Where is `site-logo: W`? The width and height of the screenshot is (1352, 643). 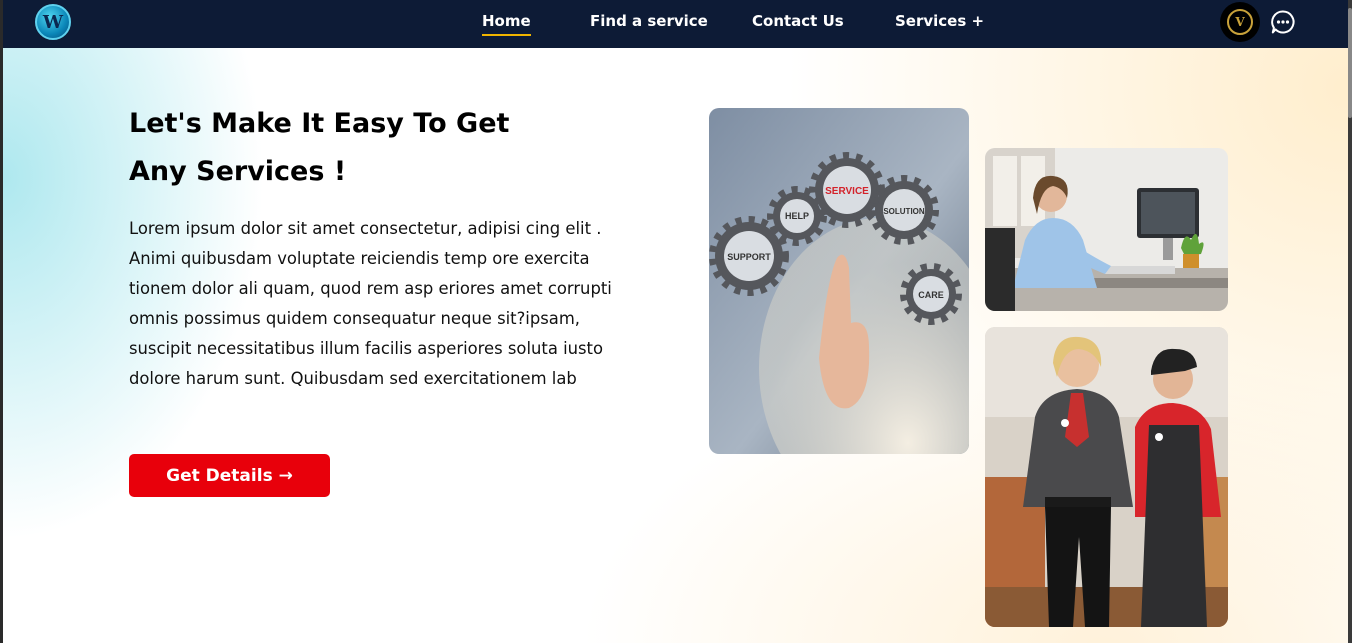 site-logo: W is located at coordinates (53, 22).